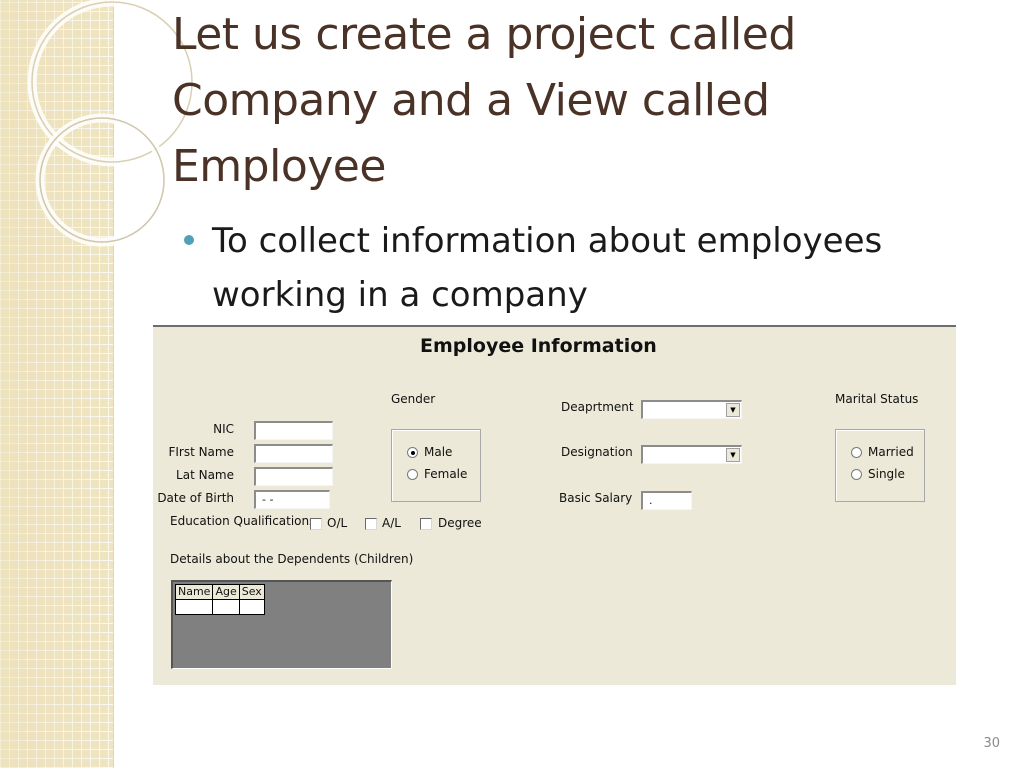 Image resolution: width=1024 pixels, height=768 pixels. Describe the element at coordinates (293, 453) in the screenshot. I see `first-name-field` at that location.